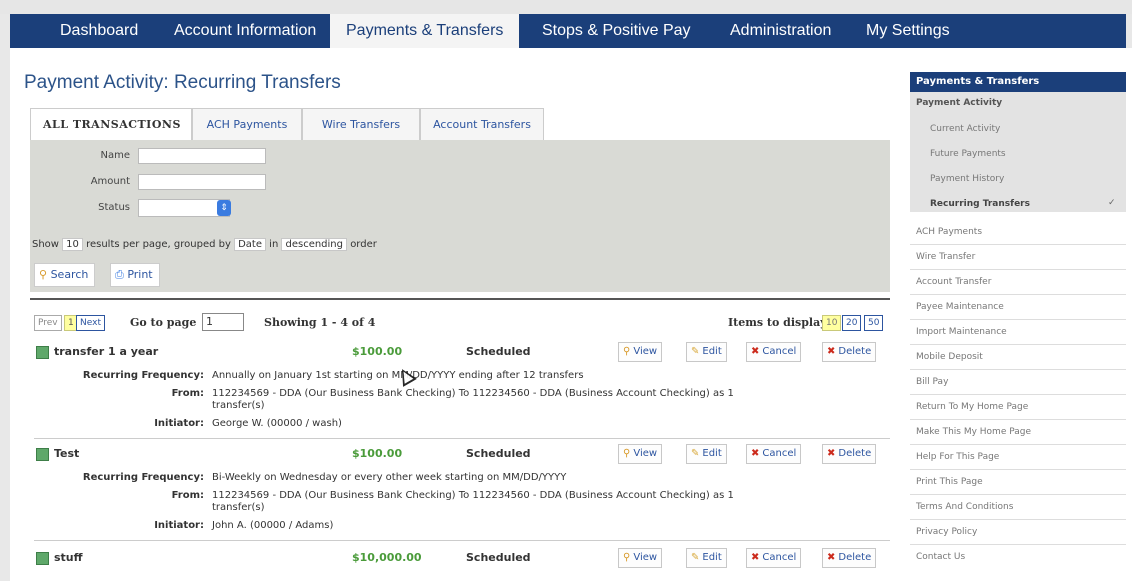 This screenshot has width=1132, height=581. I want to click on initiator-value: John A. (00000 / Adams), so click(273, 525).